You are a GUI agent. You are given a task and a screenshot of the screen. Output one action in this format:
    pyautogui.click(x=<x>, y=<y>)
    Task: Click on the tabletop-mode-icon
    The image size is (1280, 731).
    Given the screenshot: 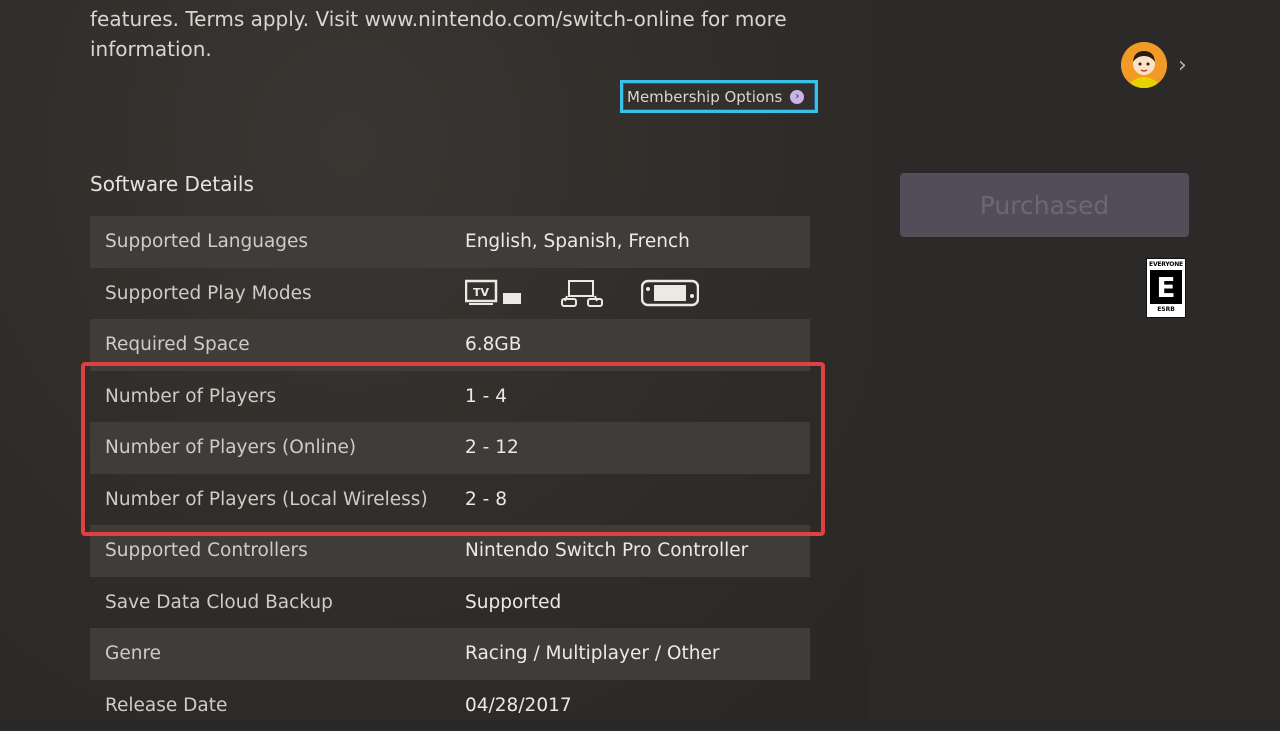 What is the action you would take?
    pyautogui.click(x=582, y=293)
    